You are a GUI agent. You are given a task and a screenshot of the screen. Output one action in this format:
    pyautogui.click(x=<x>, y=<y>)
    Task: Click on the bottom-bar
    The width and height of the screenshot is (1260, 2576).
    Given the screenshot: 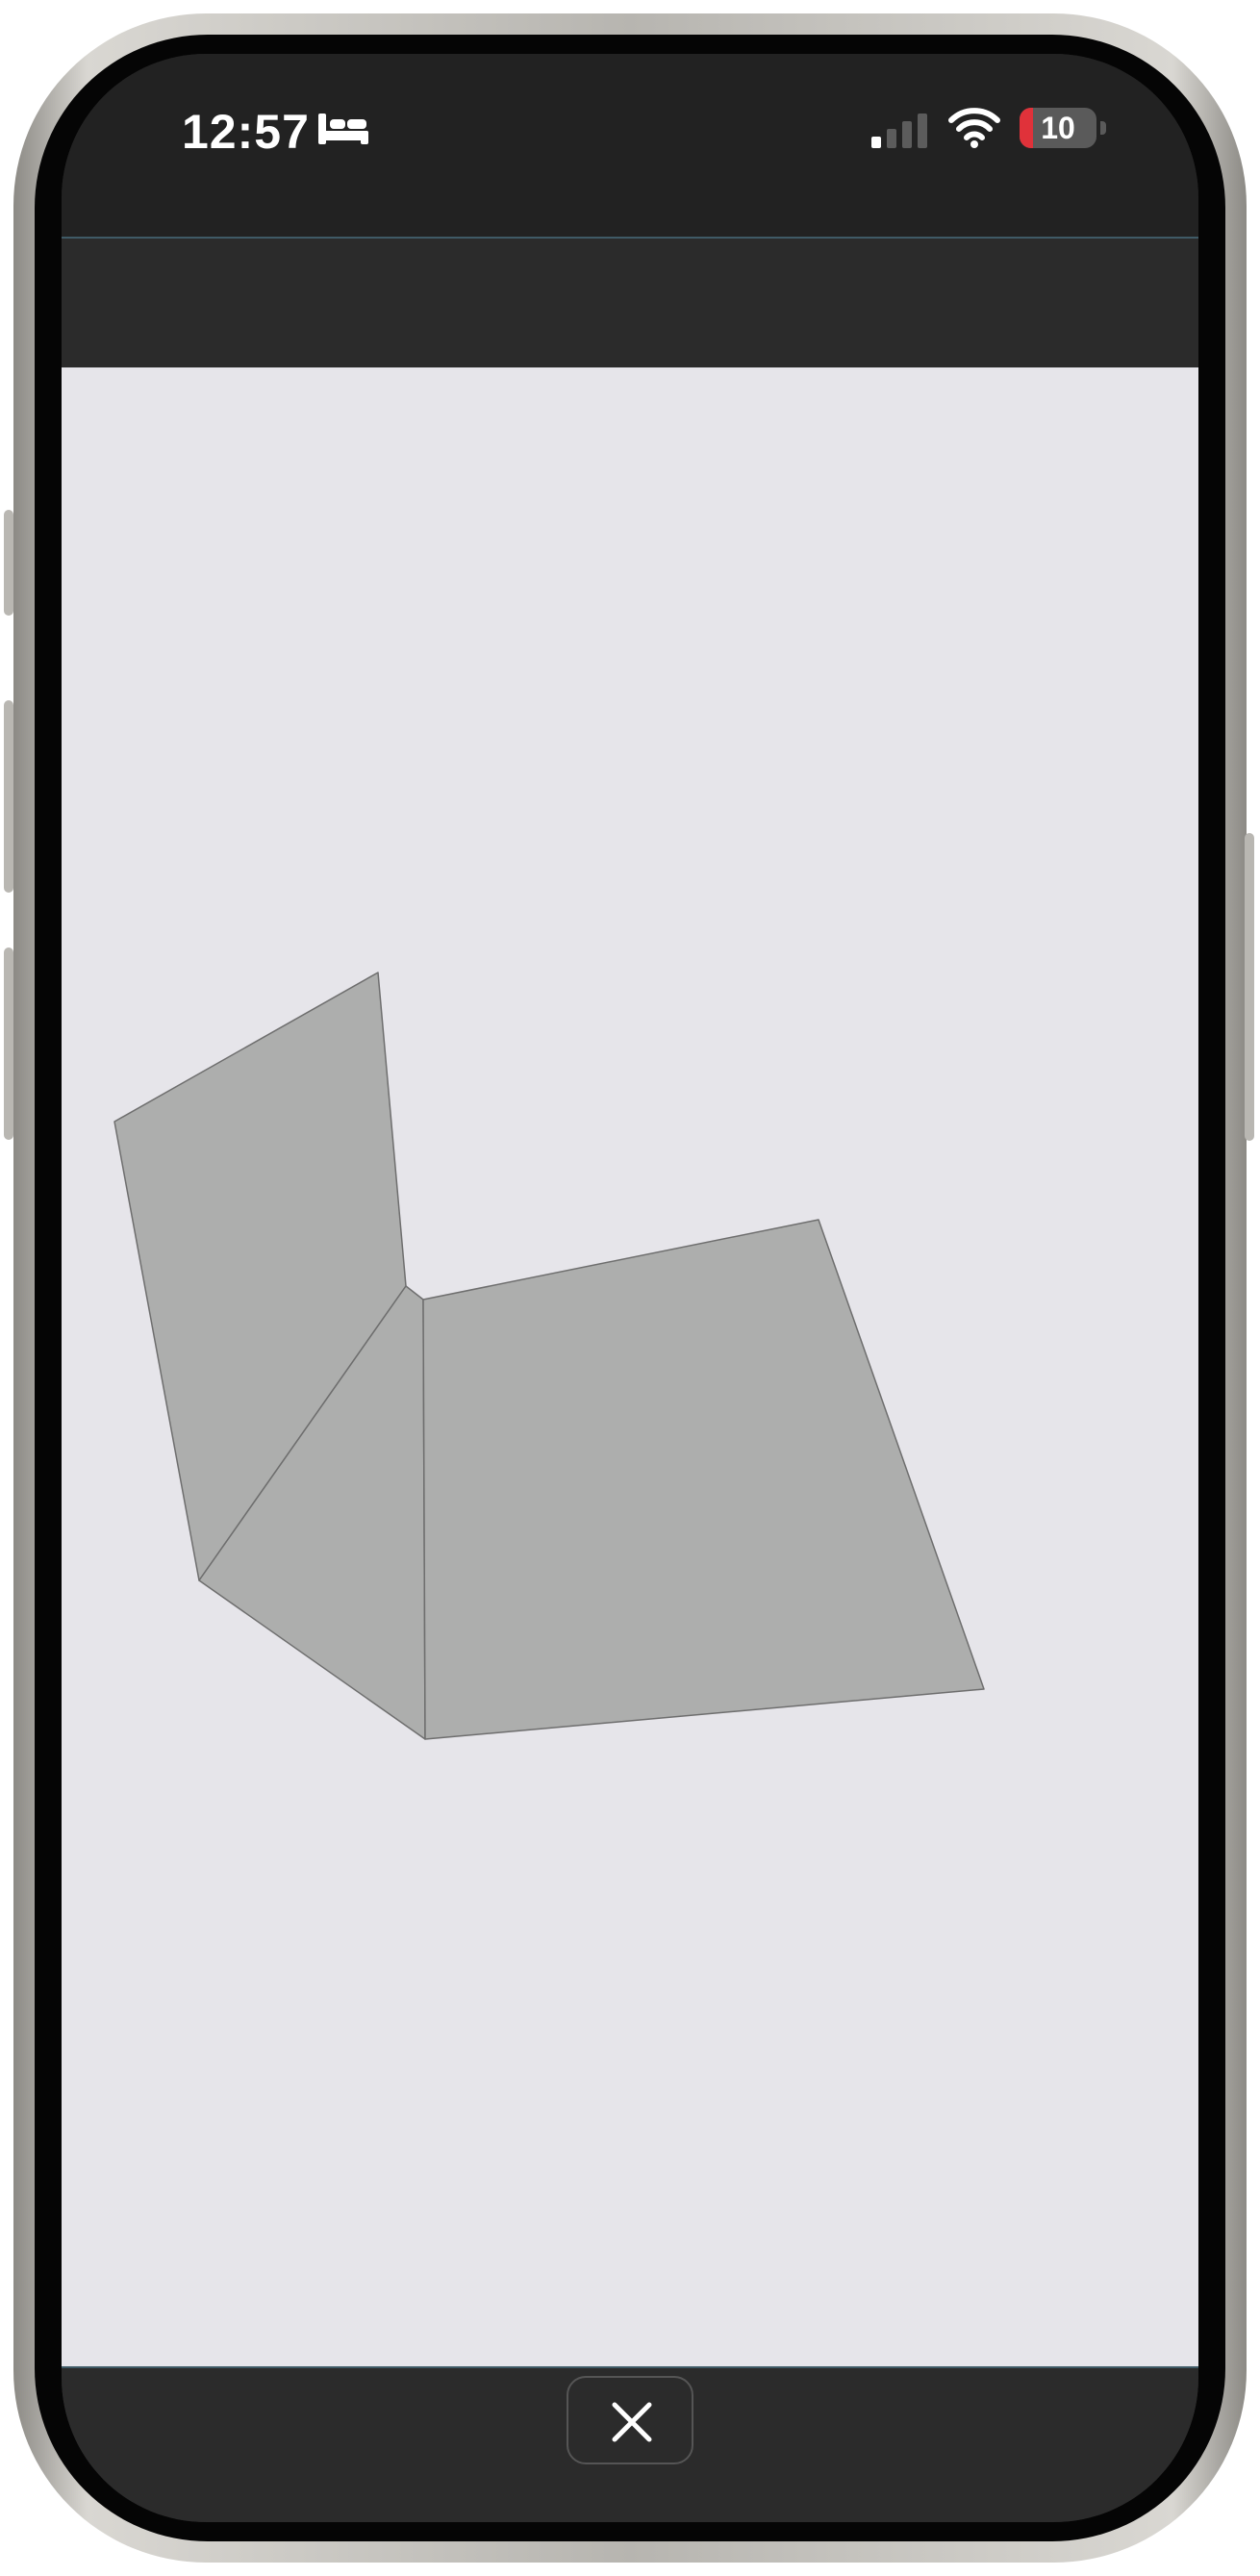 What is the action you would take?
    pyautogui.click(x=630, y=2445)
    